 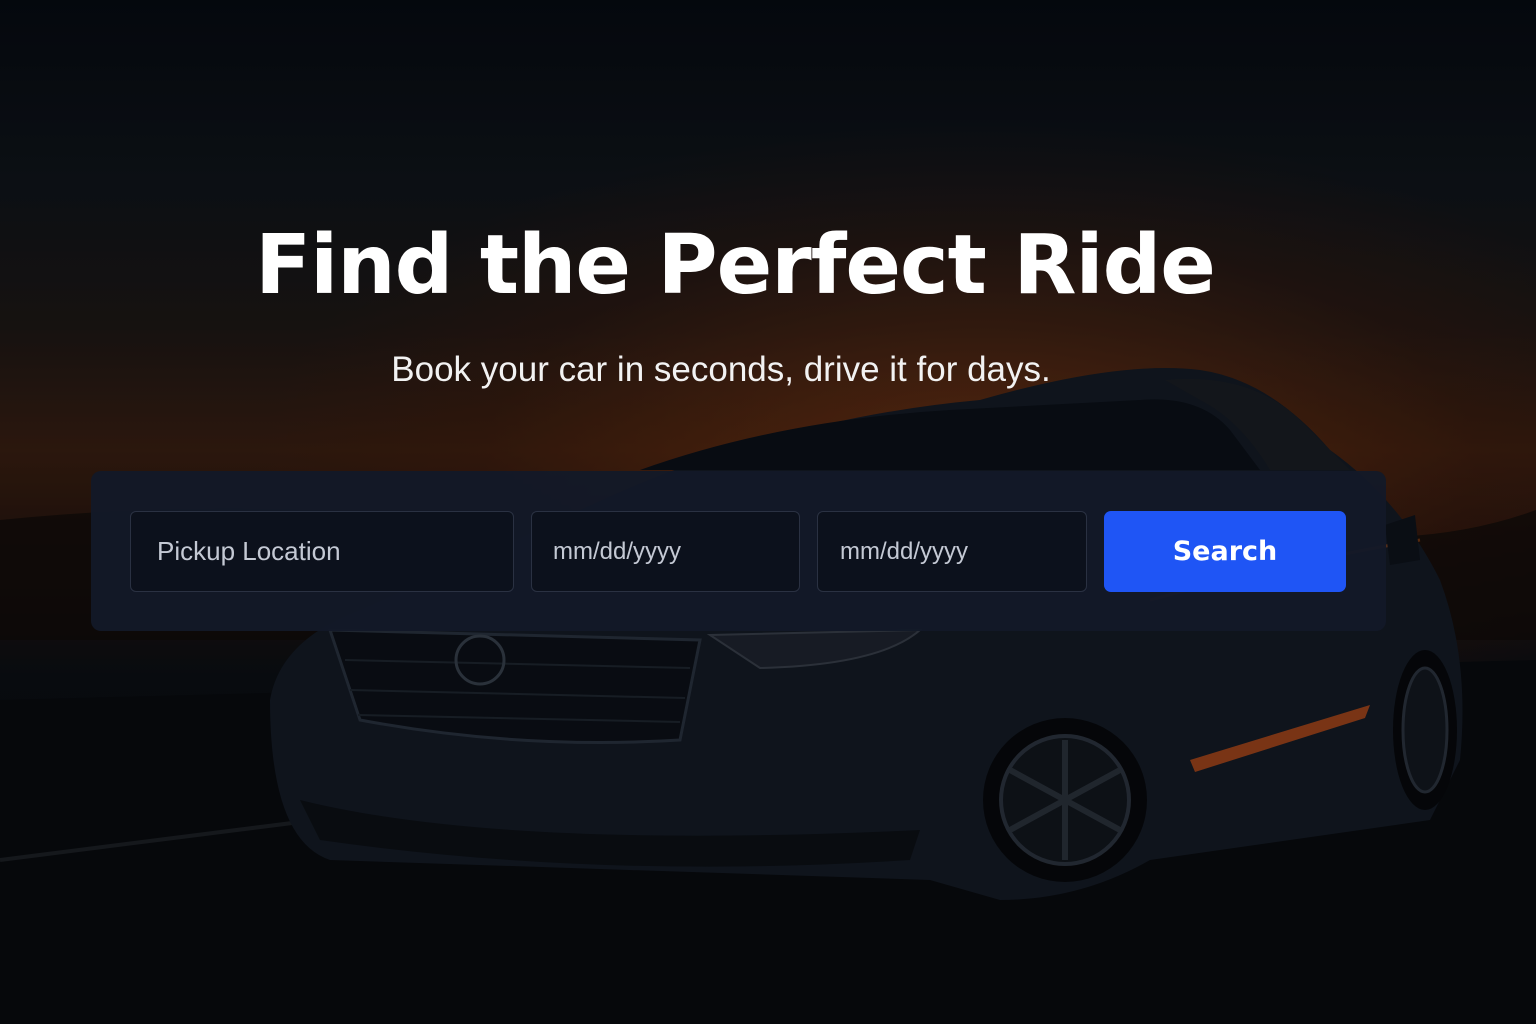 I want to click on return-date-input, so click(x=952, y=551).